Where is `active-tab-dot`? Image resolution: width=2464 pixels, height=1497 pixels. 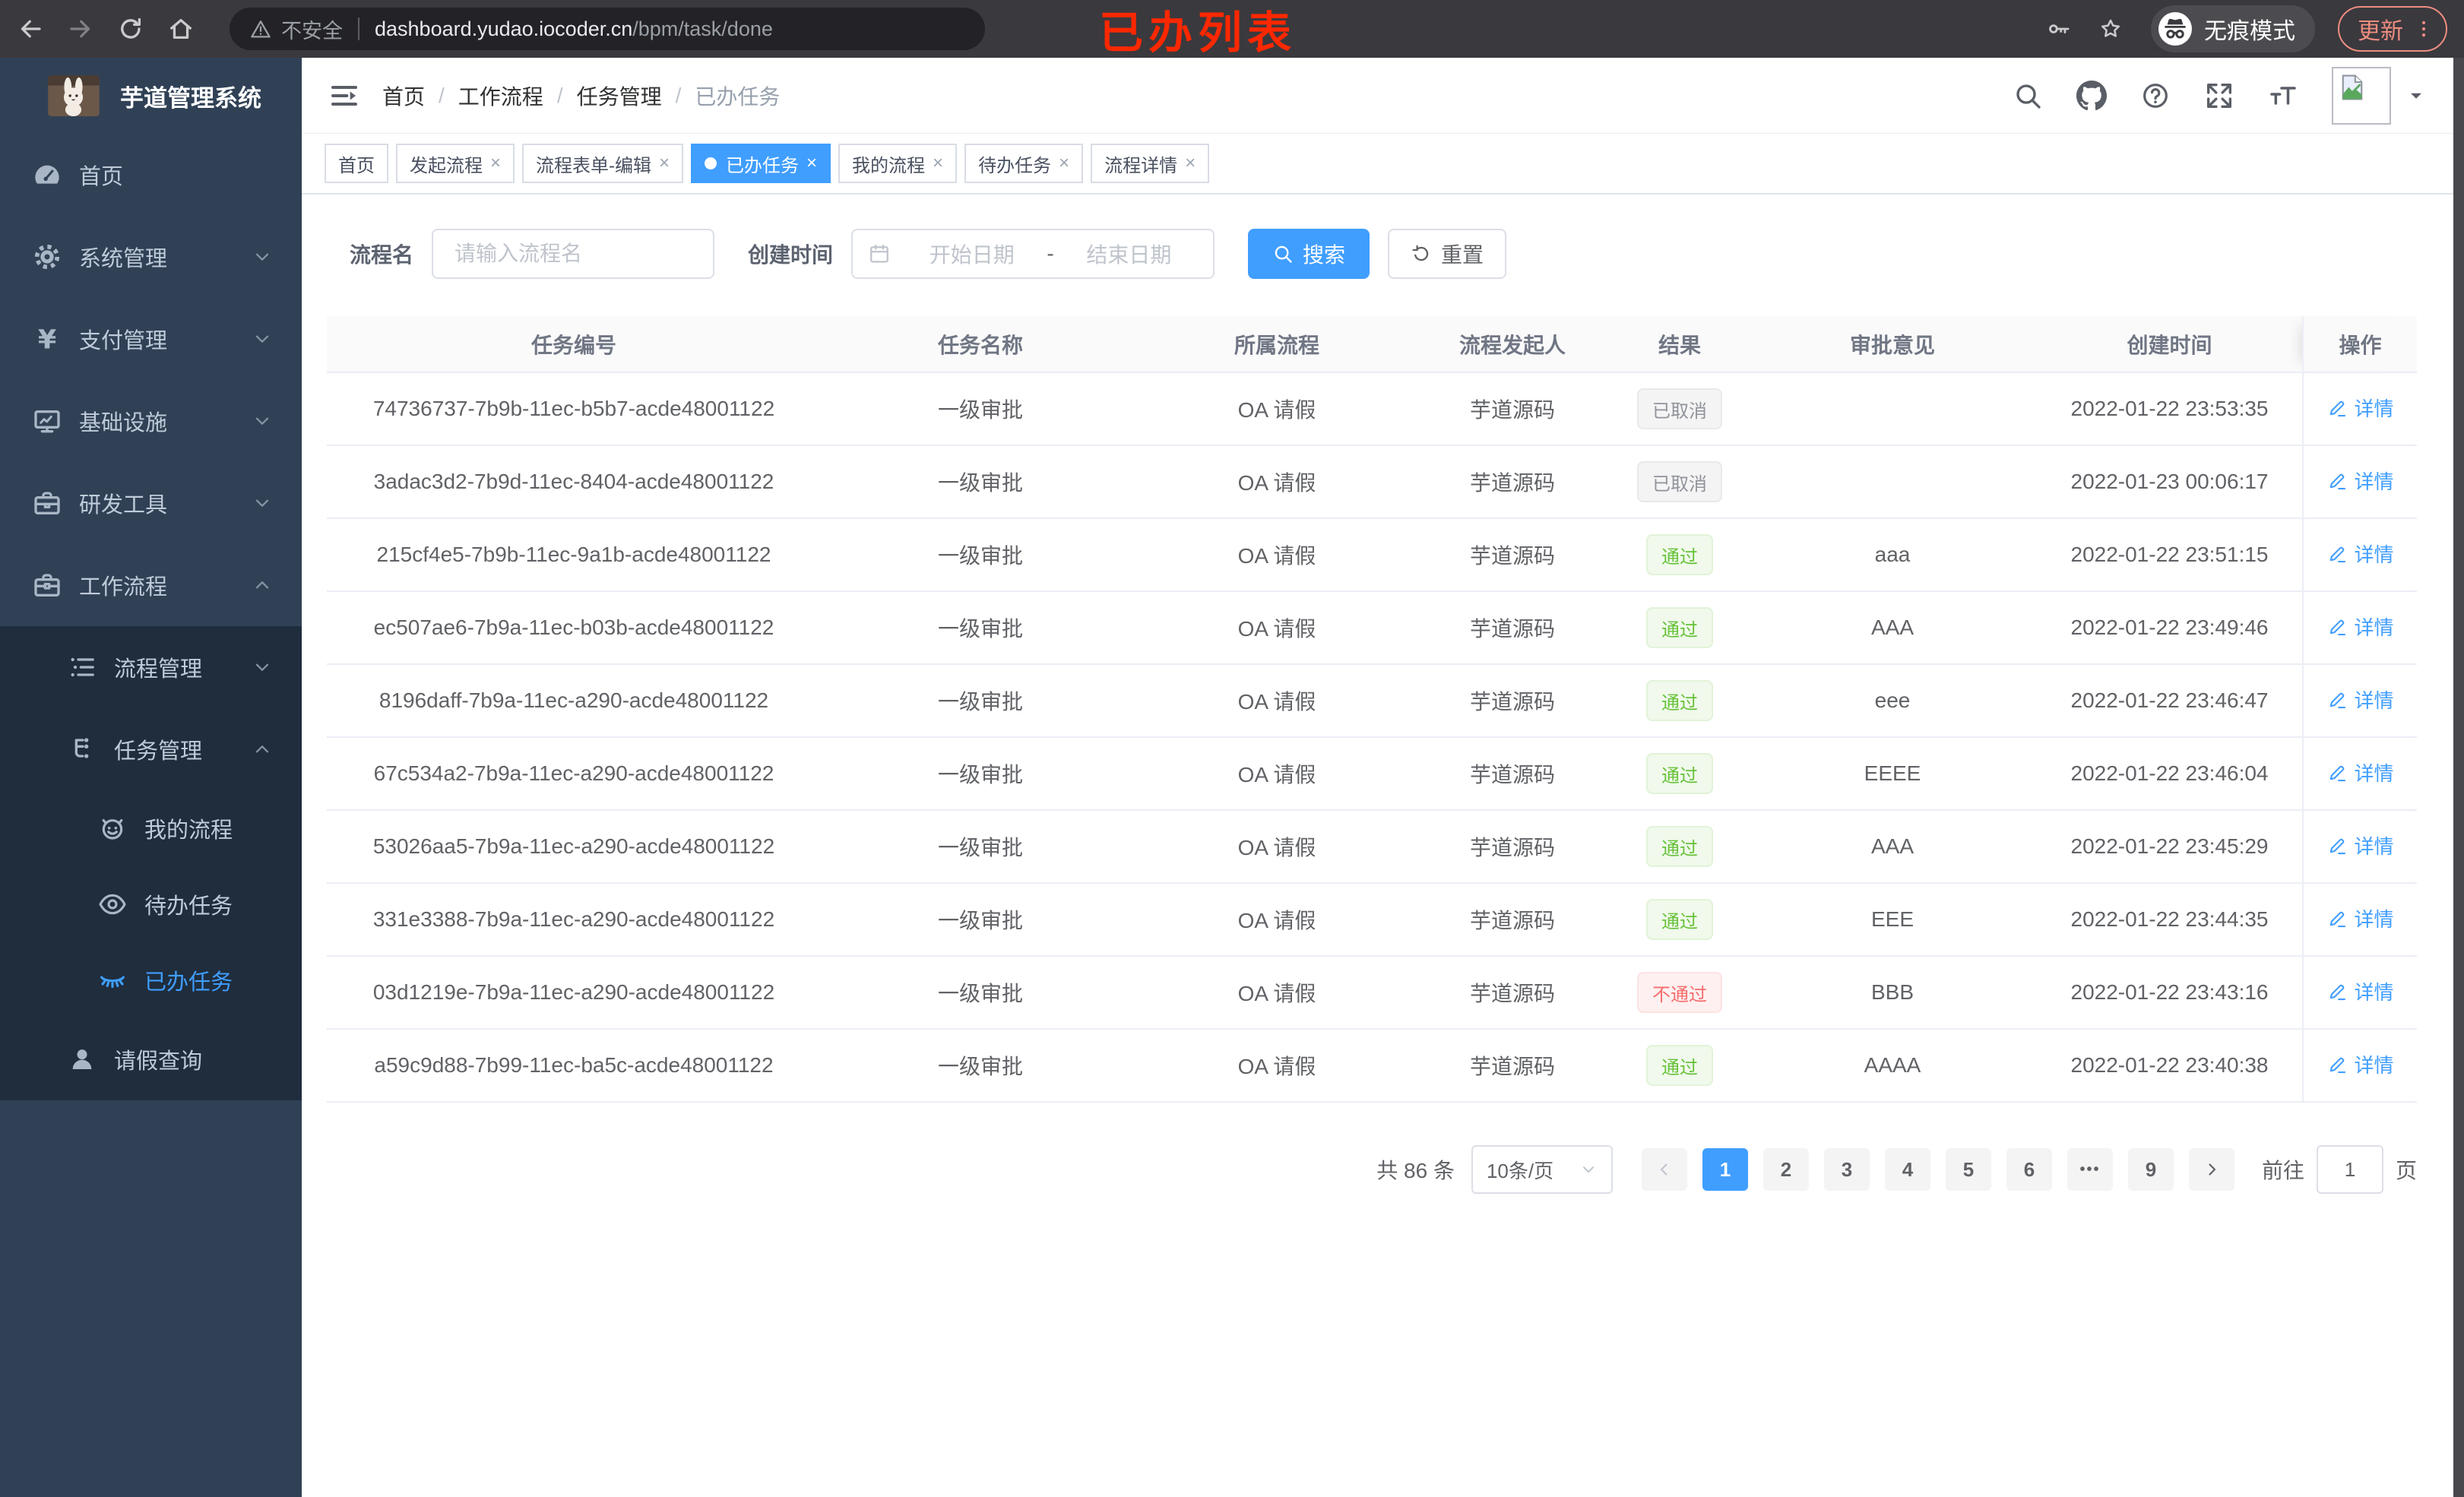 active-tab-dot is located at coordinates (711, 163).